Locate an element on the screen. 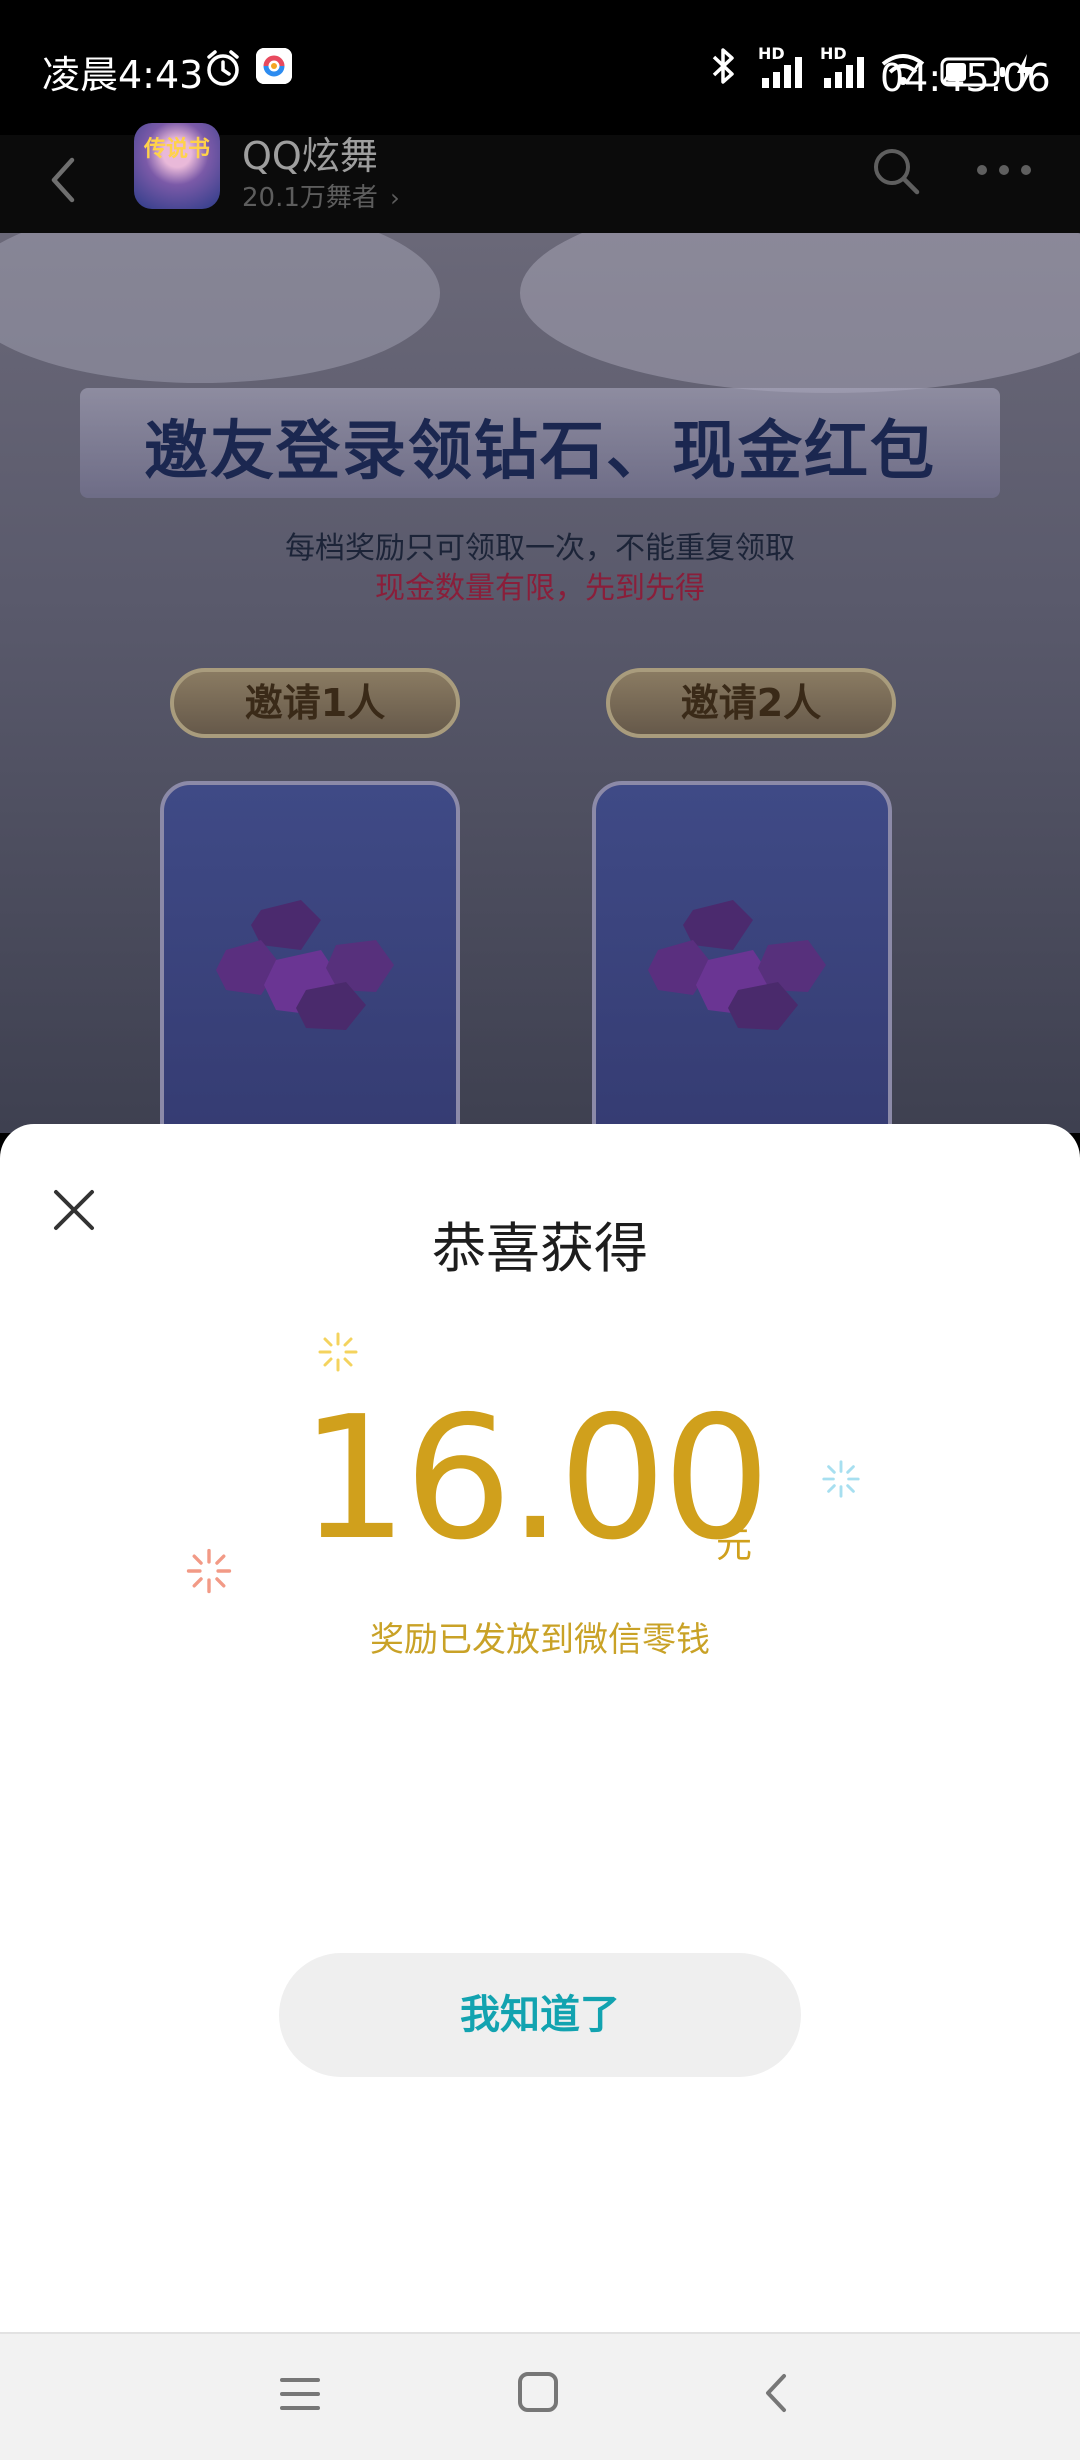  system-navigation-bar is located at coordinates (540, 2396).